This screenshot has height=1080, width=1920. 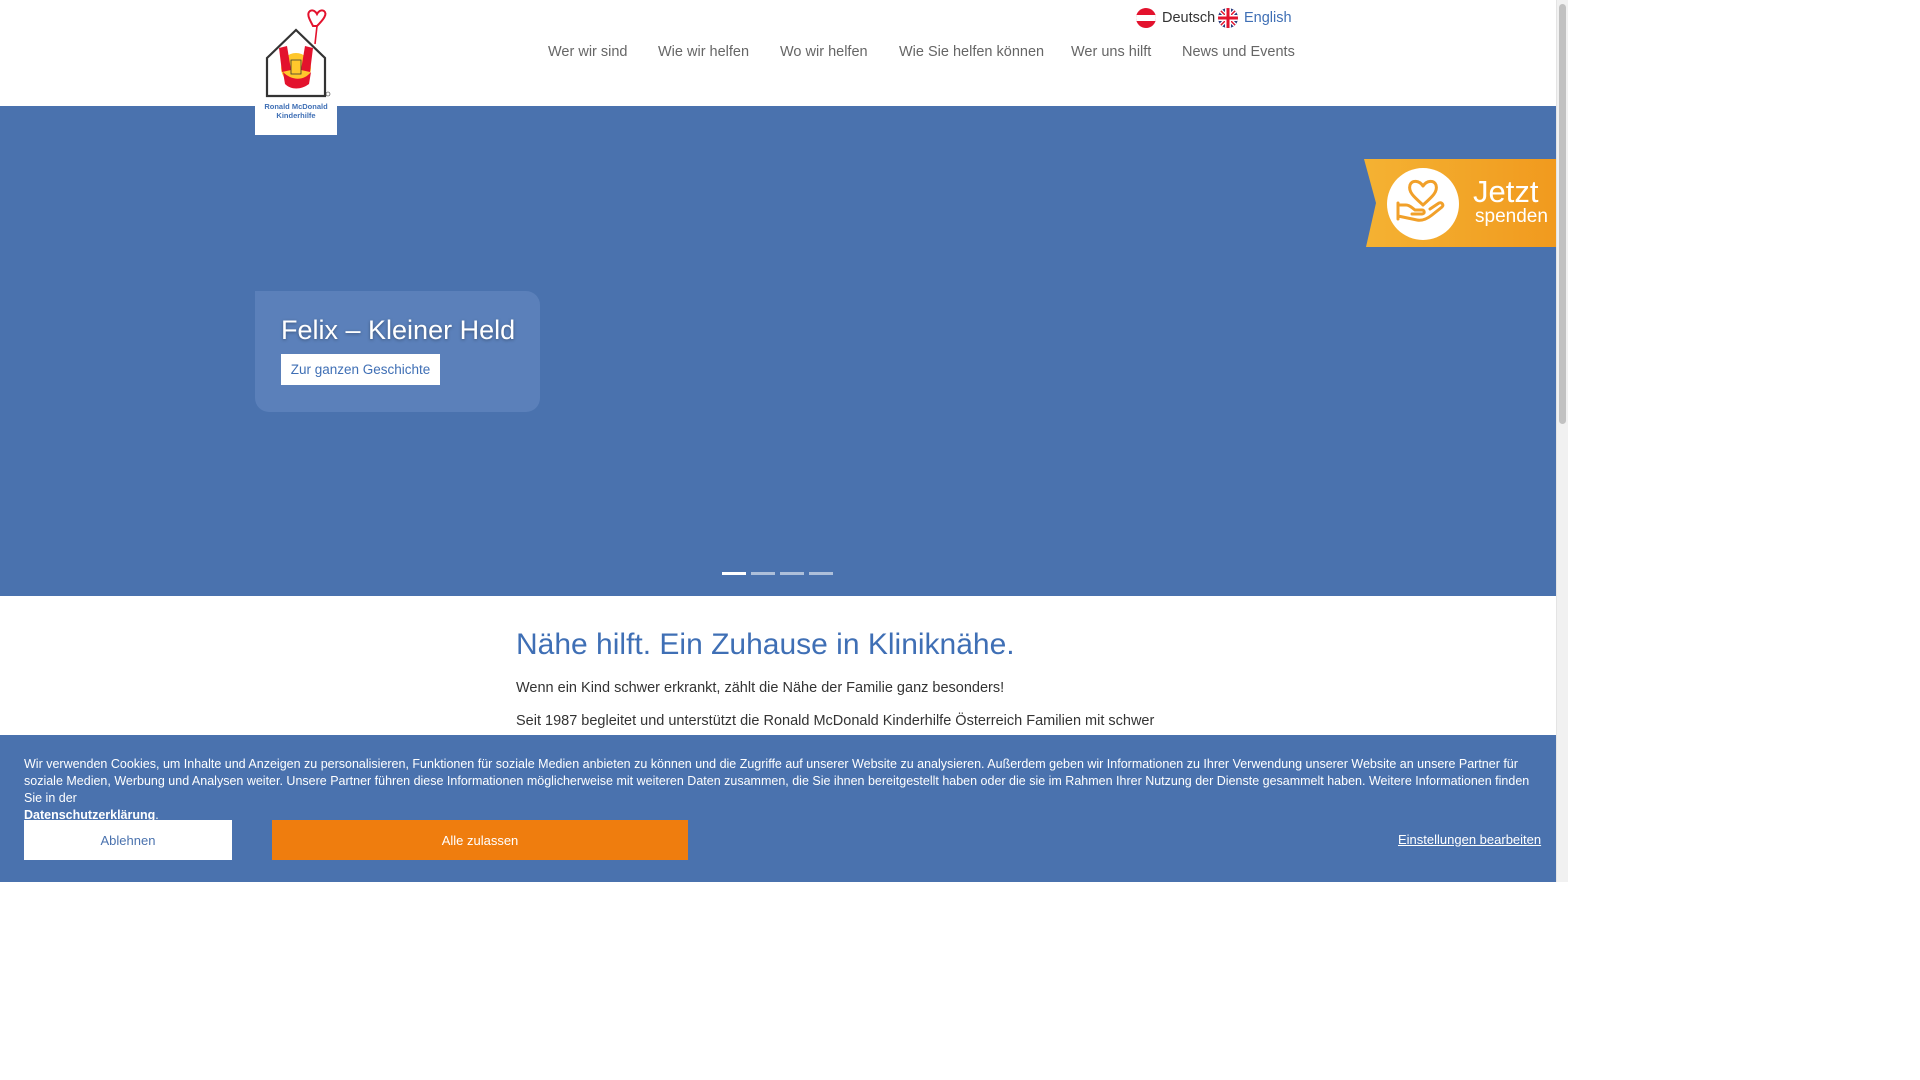 I want to click on language-english: English, so click(x=1255, y=18).